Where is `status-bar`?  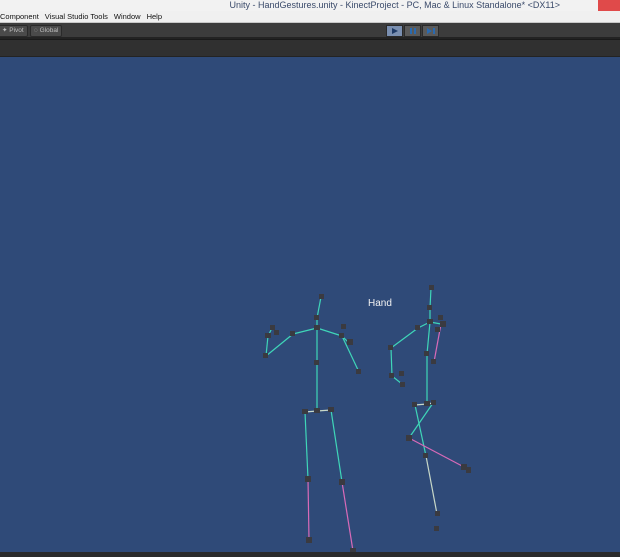 status-bar is located at coordinates (310, 554).